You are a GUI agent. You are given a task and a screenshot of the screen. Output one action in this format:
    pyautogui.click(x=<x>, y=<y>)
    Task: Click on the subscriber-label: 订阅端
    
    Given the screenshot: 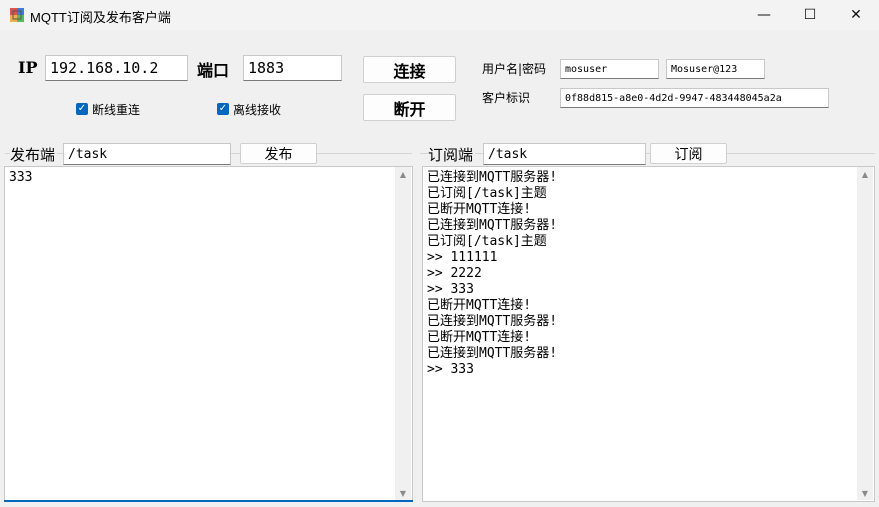 What is the action you would take?
    pyautogui.click(x=452, y=154)
    